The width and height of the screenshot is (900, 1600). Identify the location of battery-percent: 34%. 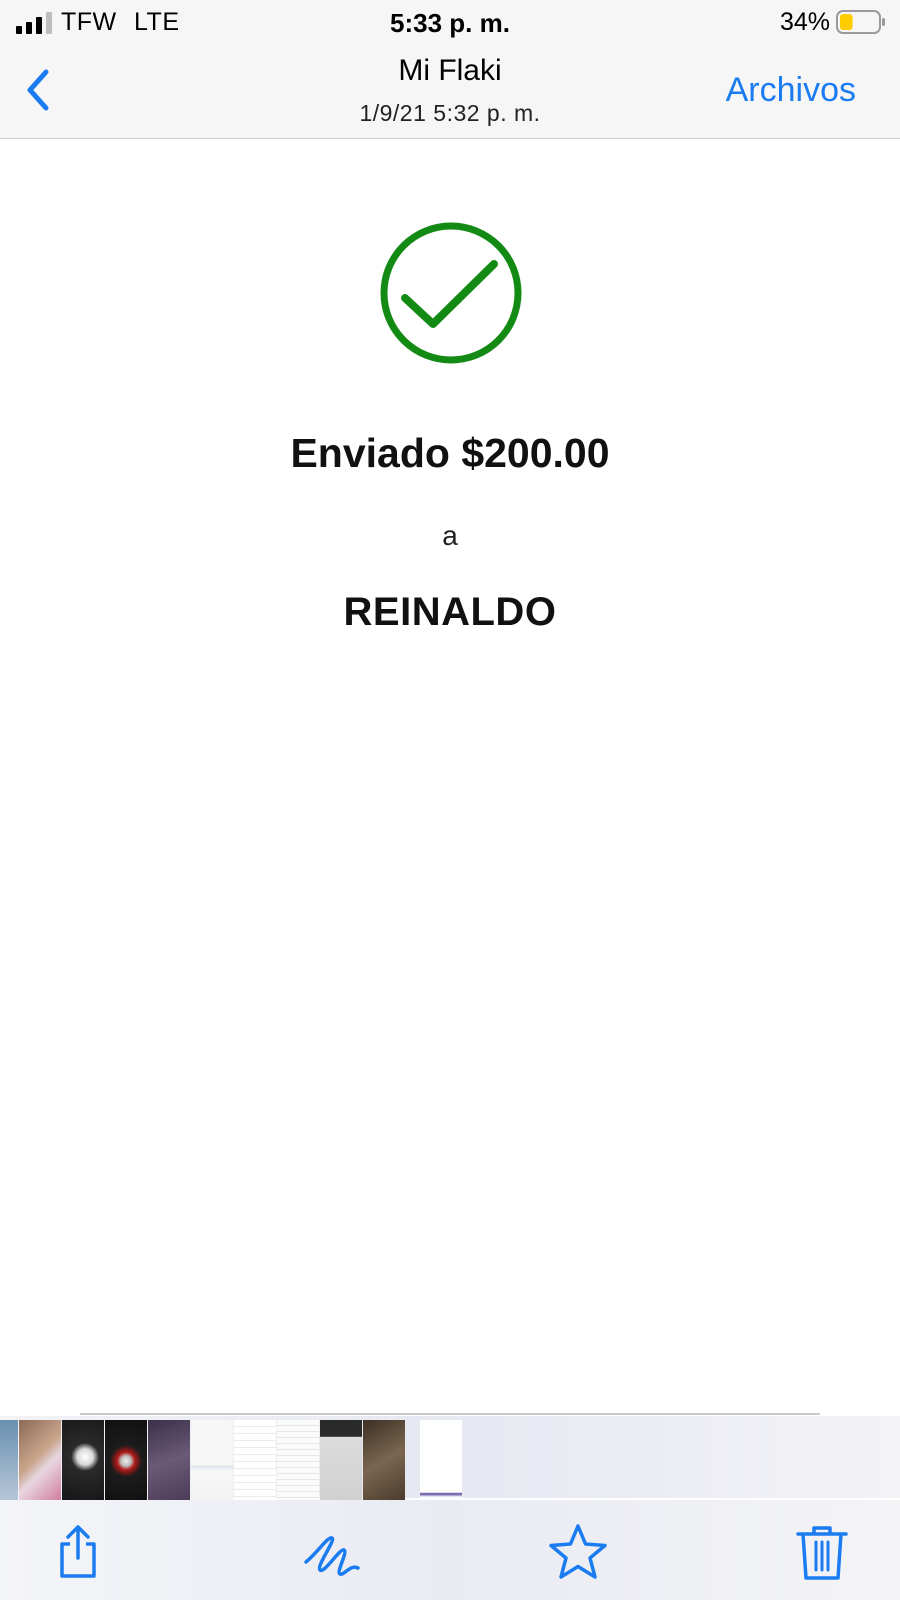
(804, 22).